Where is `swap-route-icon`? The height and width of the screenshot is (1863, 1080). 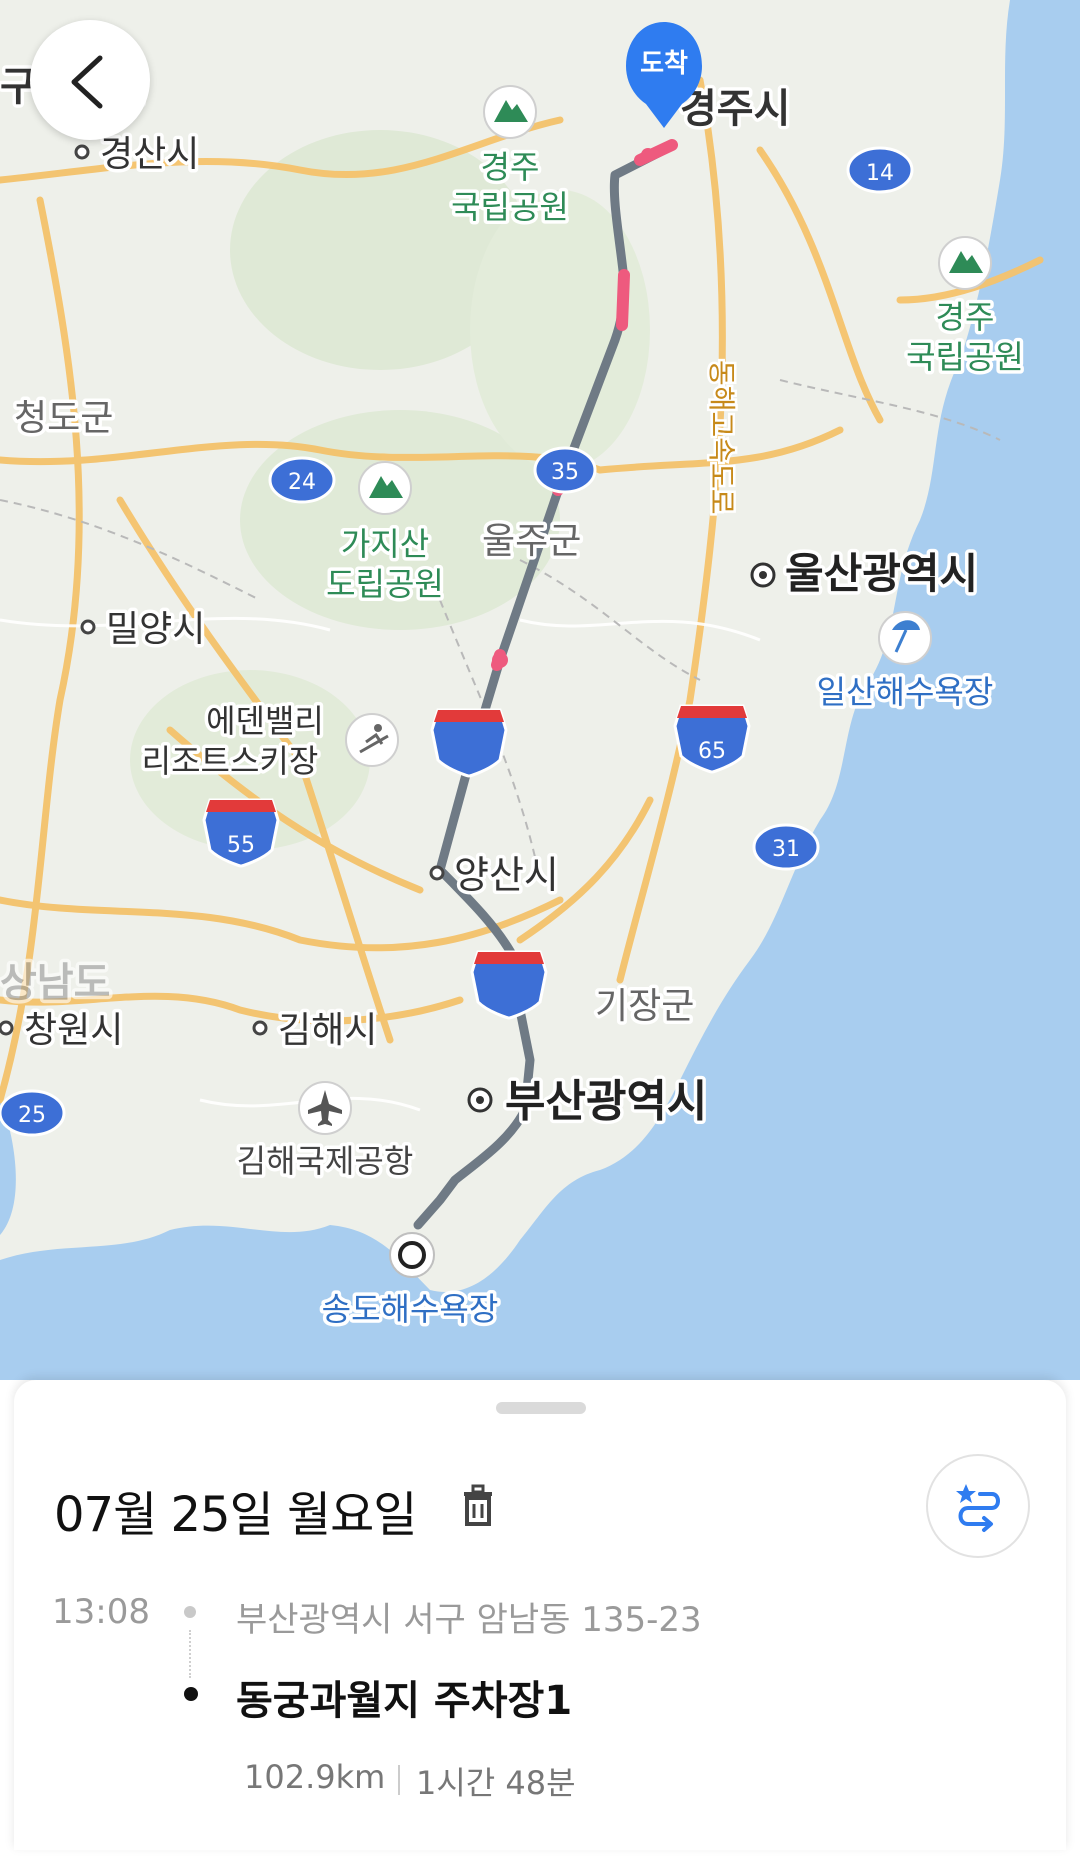 swap-route-icon is located at coordinates (978, 1508).